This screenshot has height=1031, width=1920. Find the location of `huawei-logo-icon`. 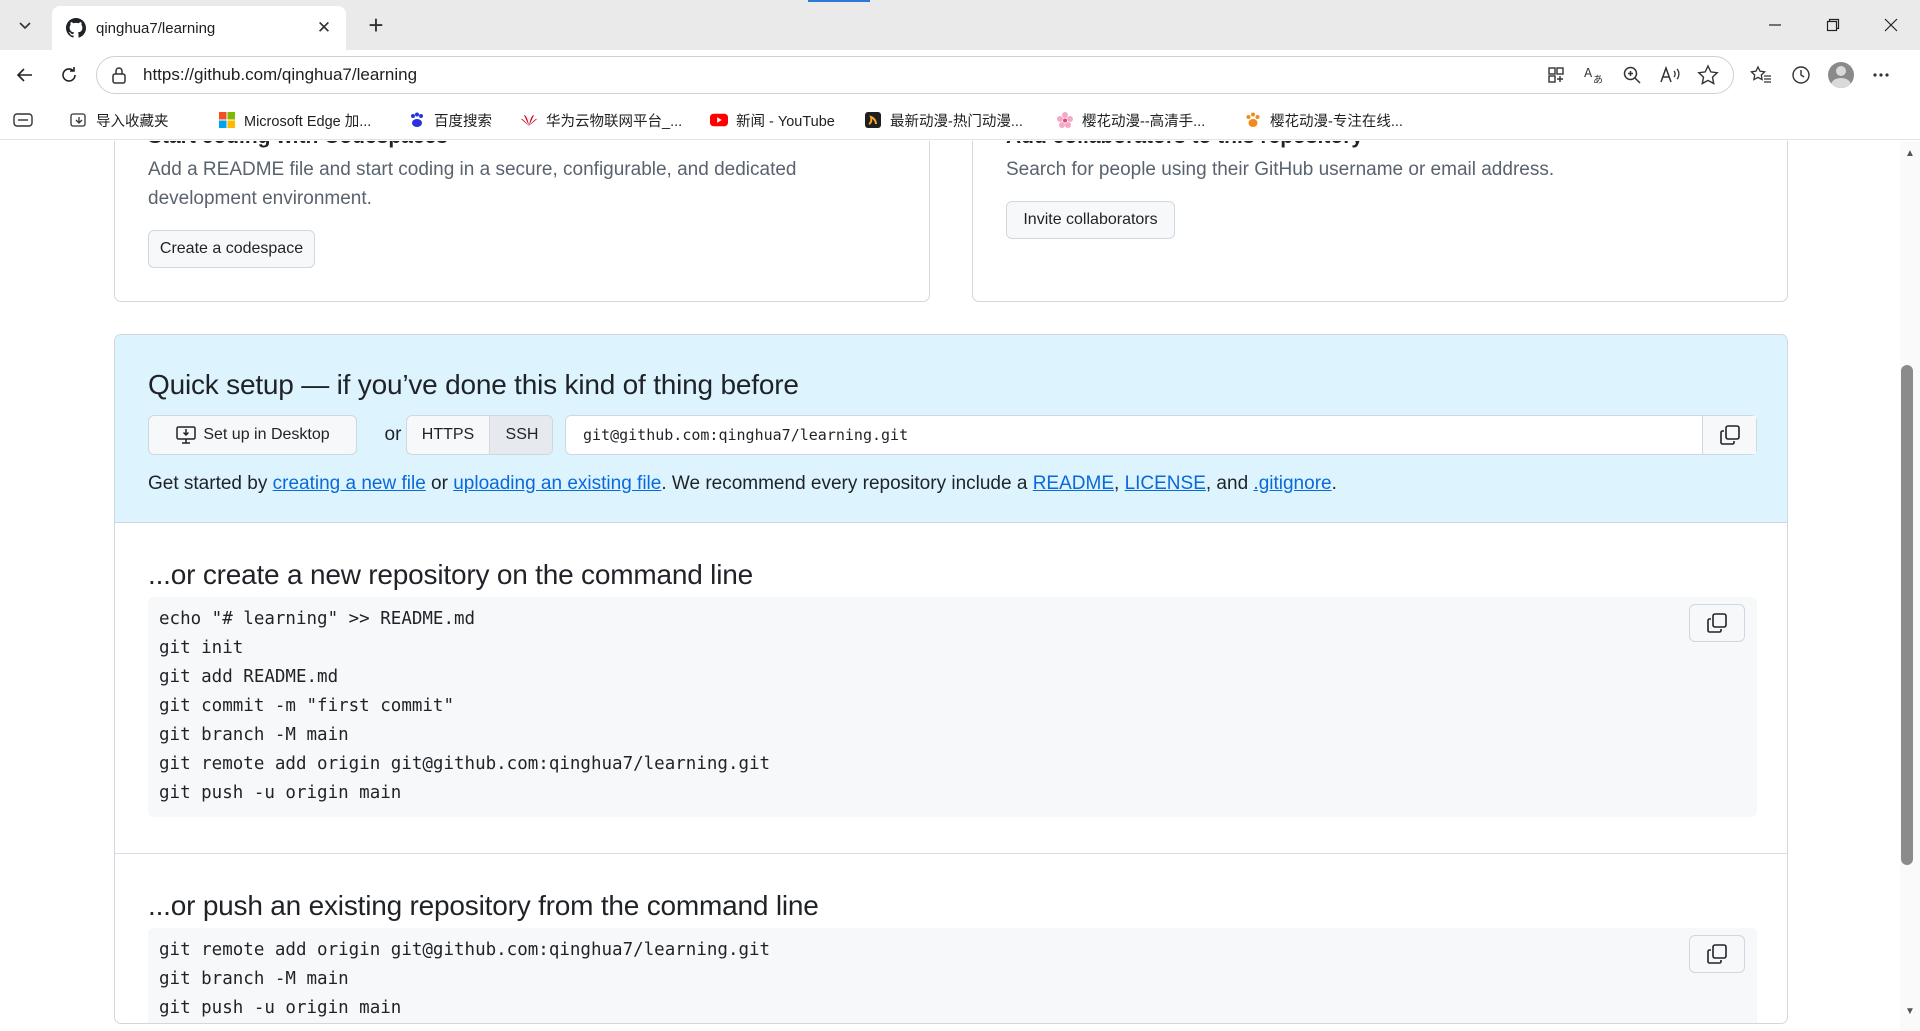

huawei-logo-icon is located at coordinates (529, 120).